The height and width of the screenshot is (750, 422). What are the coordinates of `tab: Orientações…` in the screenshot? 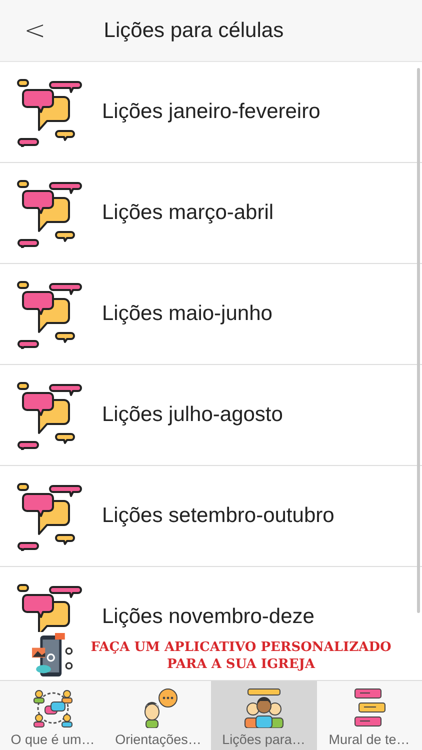 It's located at (158, 715).